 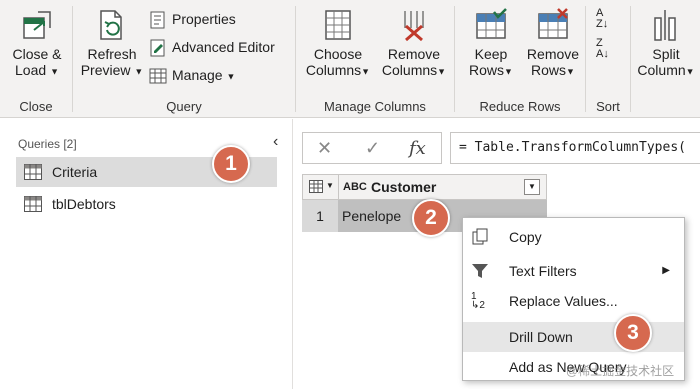 I want to click on properties-button: Properties, so click(x=192, y=19).